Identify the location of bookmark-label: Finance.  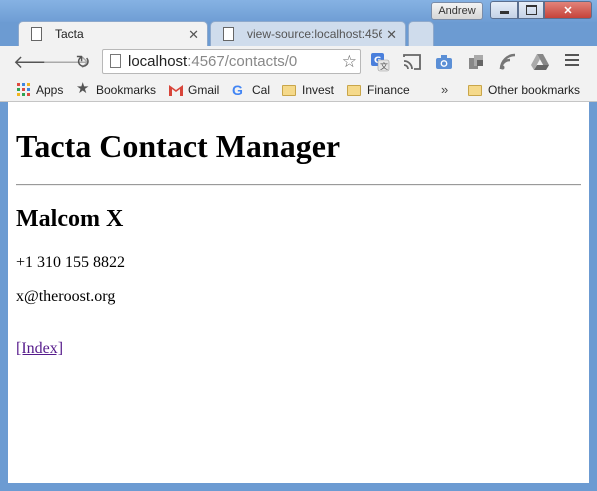
(388, 90).